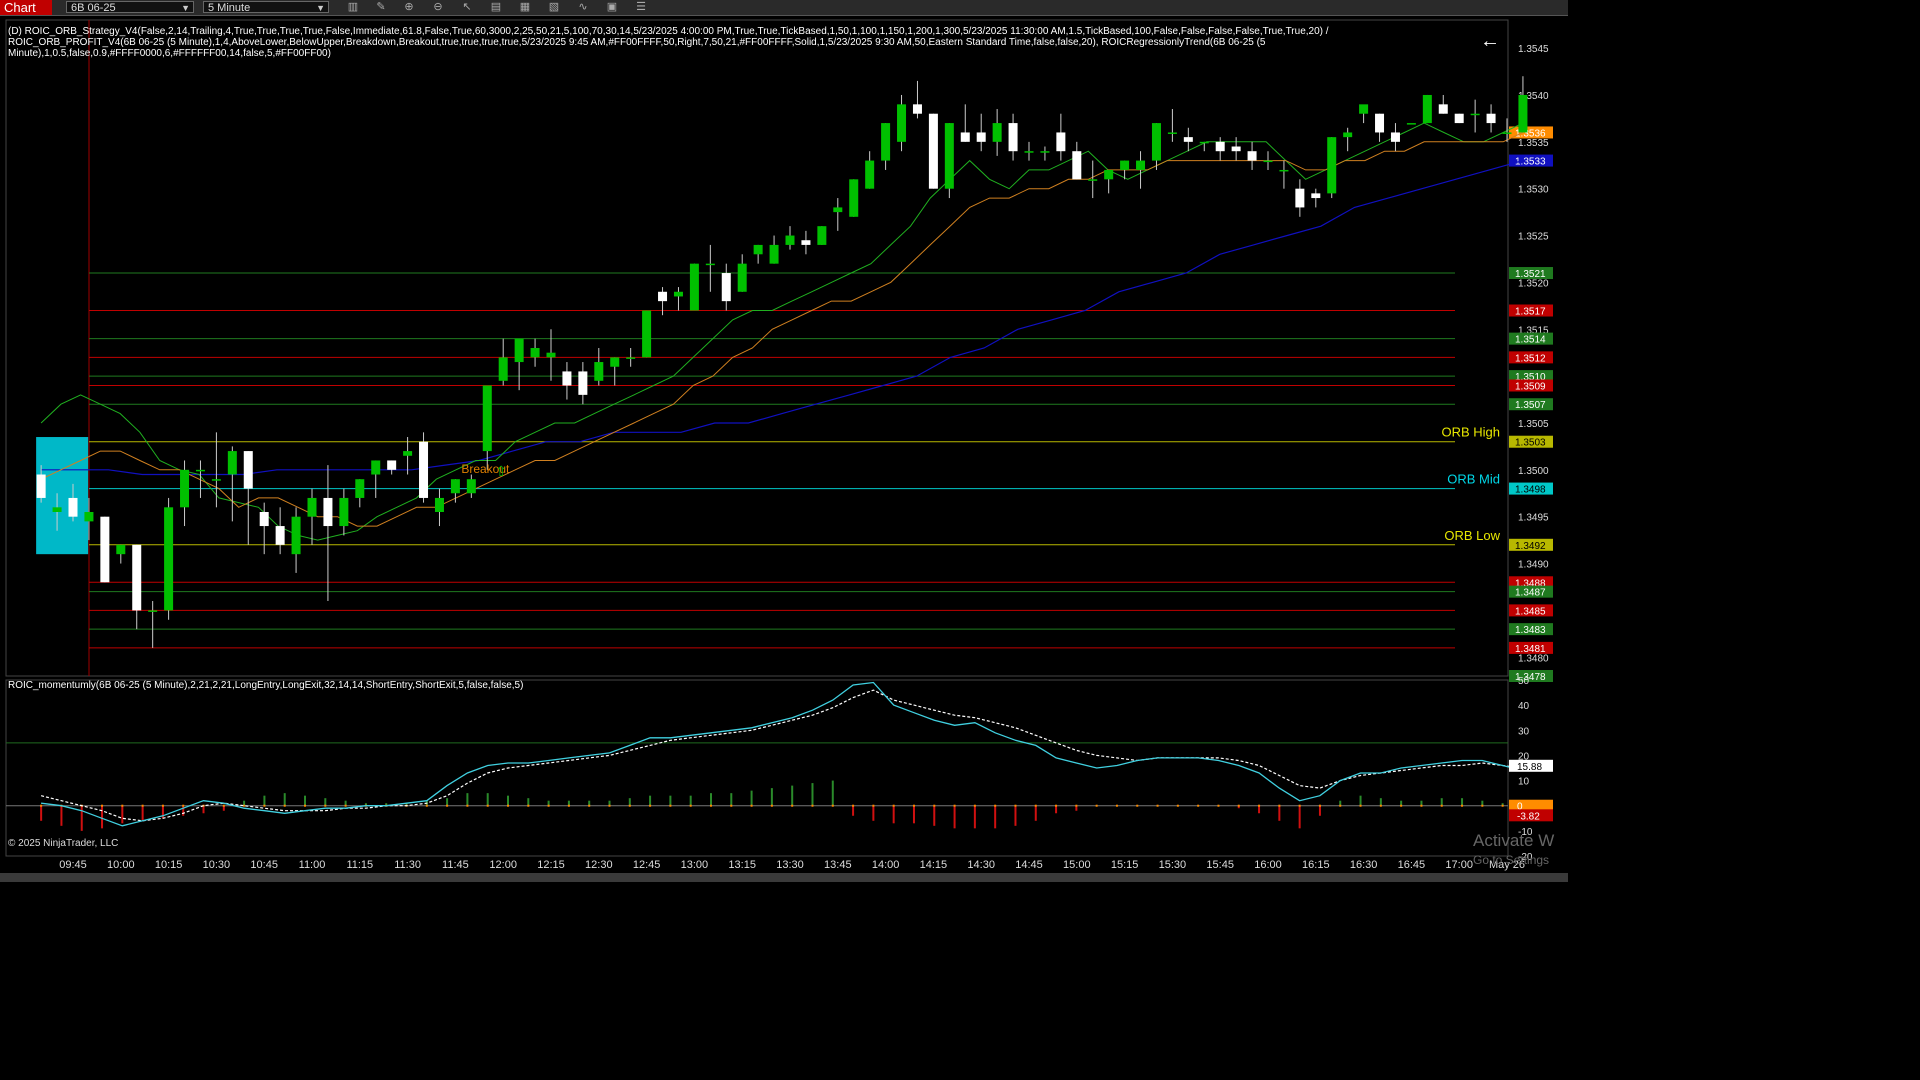 Image resolution: width=1920 pixels, height=1080 pixels. I want to click on price-axis-tick: 1.3535, so click(1533, 143).